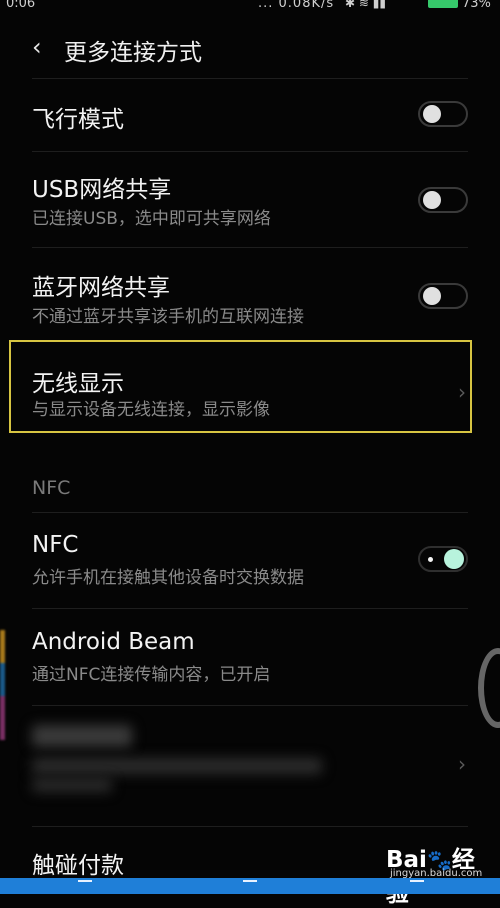 Image resolution: width=500 pixels, height=908 pixels. Describe the element at coordinates (78, 866) in the screenshot. I see `row-label: 触碰付款` at that location.